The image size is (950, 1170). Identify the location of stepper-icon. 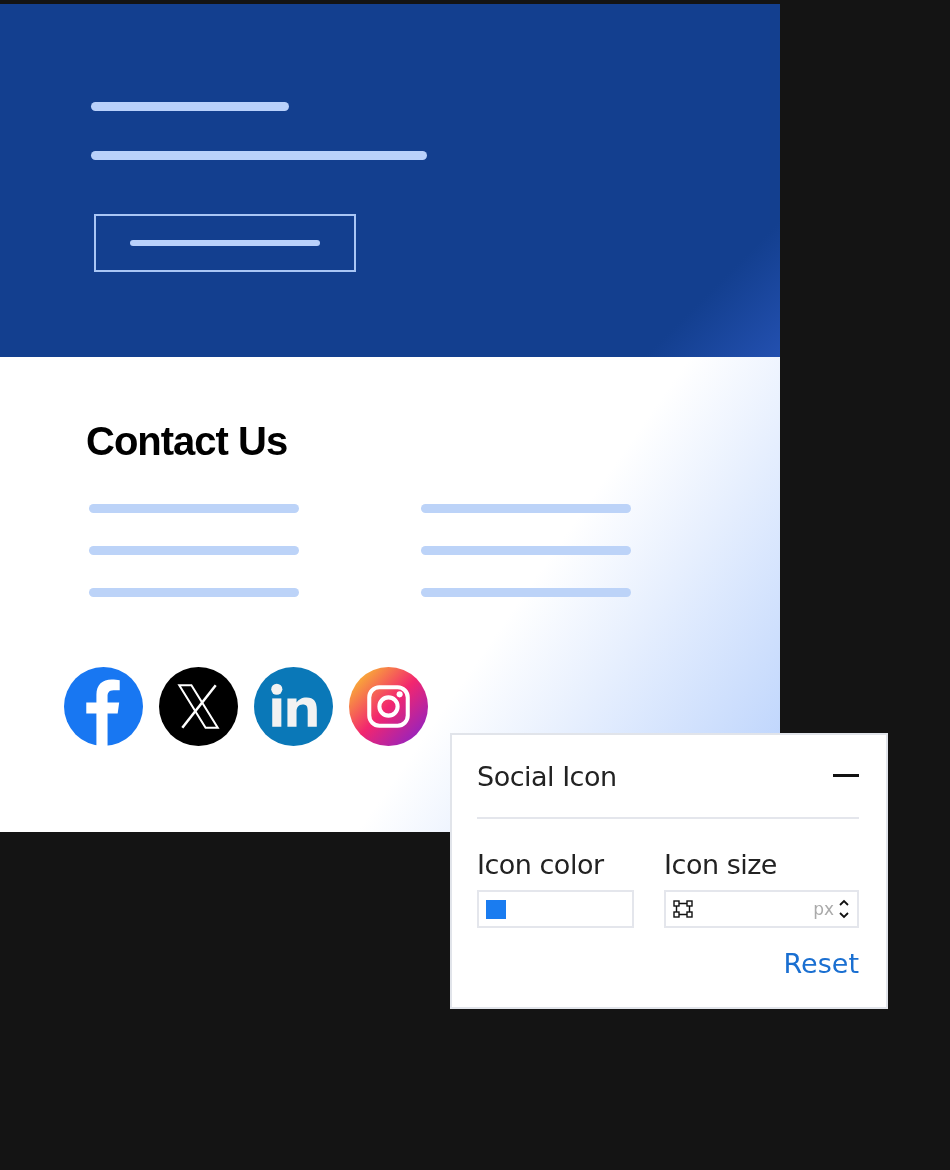
(844, 909).